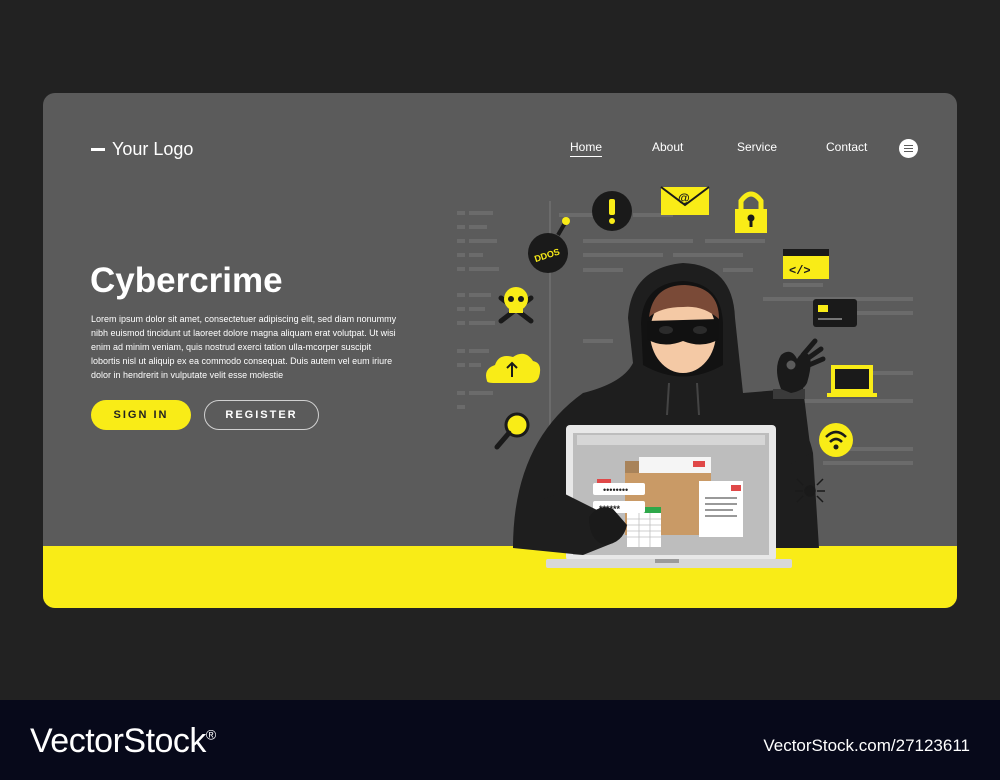 Image resolution: width=1000 pixels, height=780 pixels. What do you see at coordinates (751, 212) in the screenshot?
I see `padlock-icon` at bounding box center [751, 212].